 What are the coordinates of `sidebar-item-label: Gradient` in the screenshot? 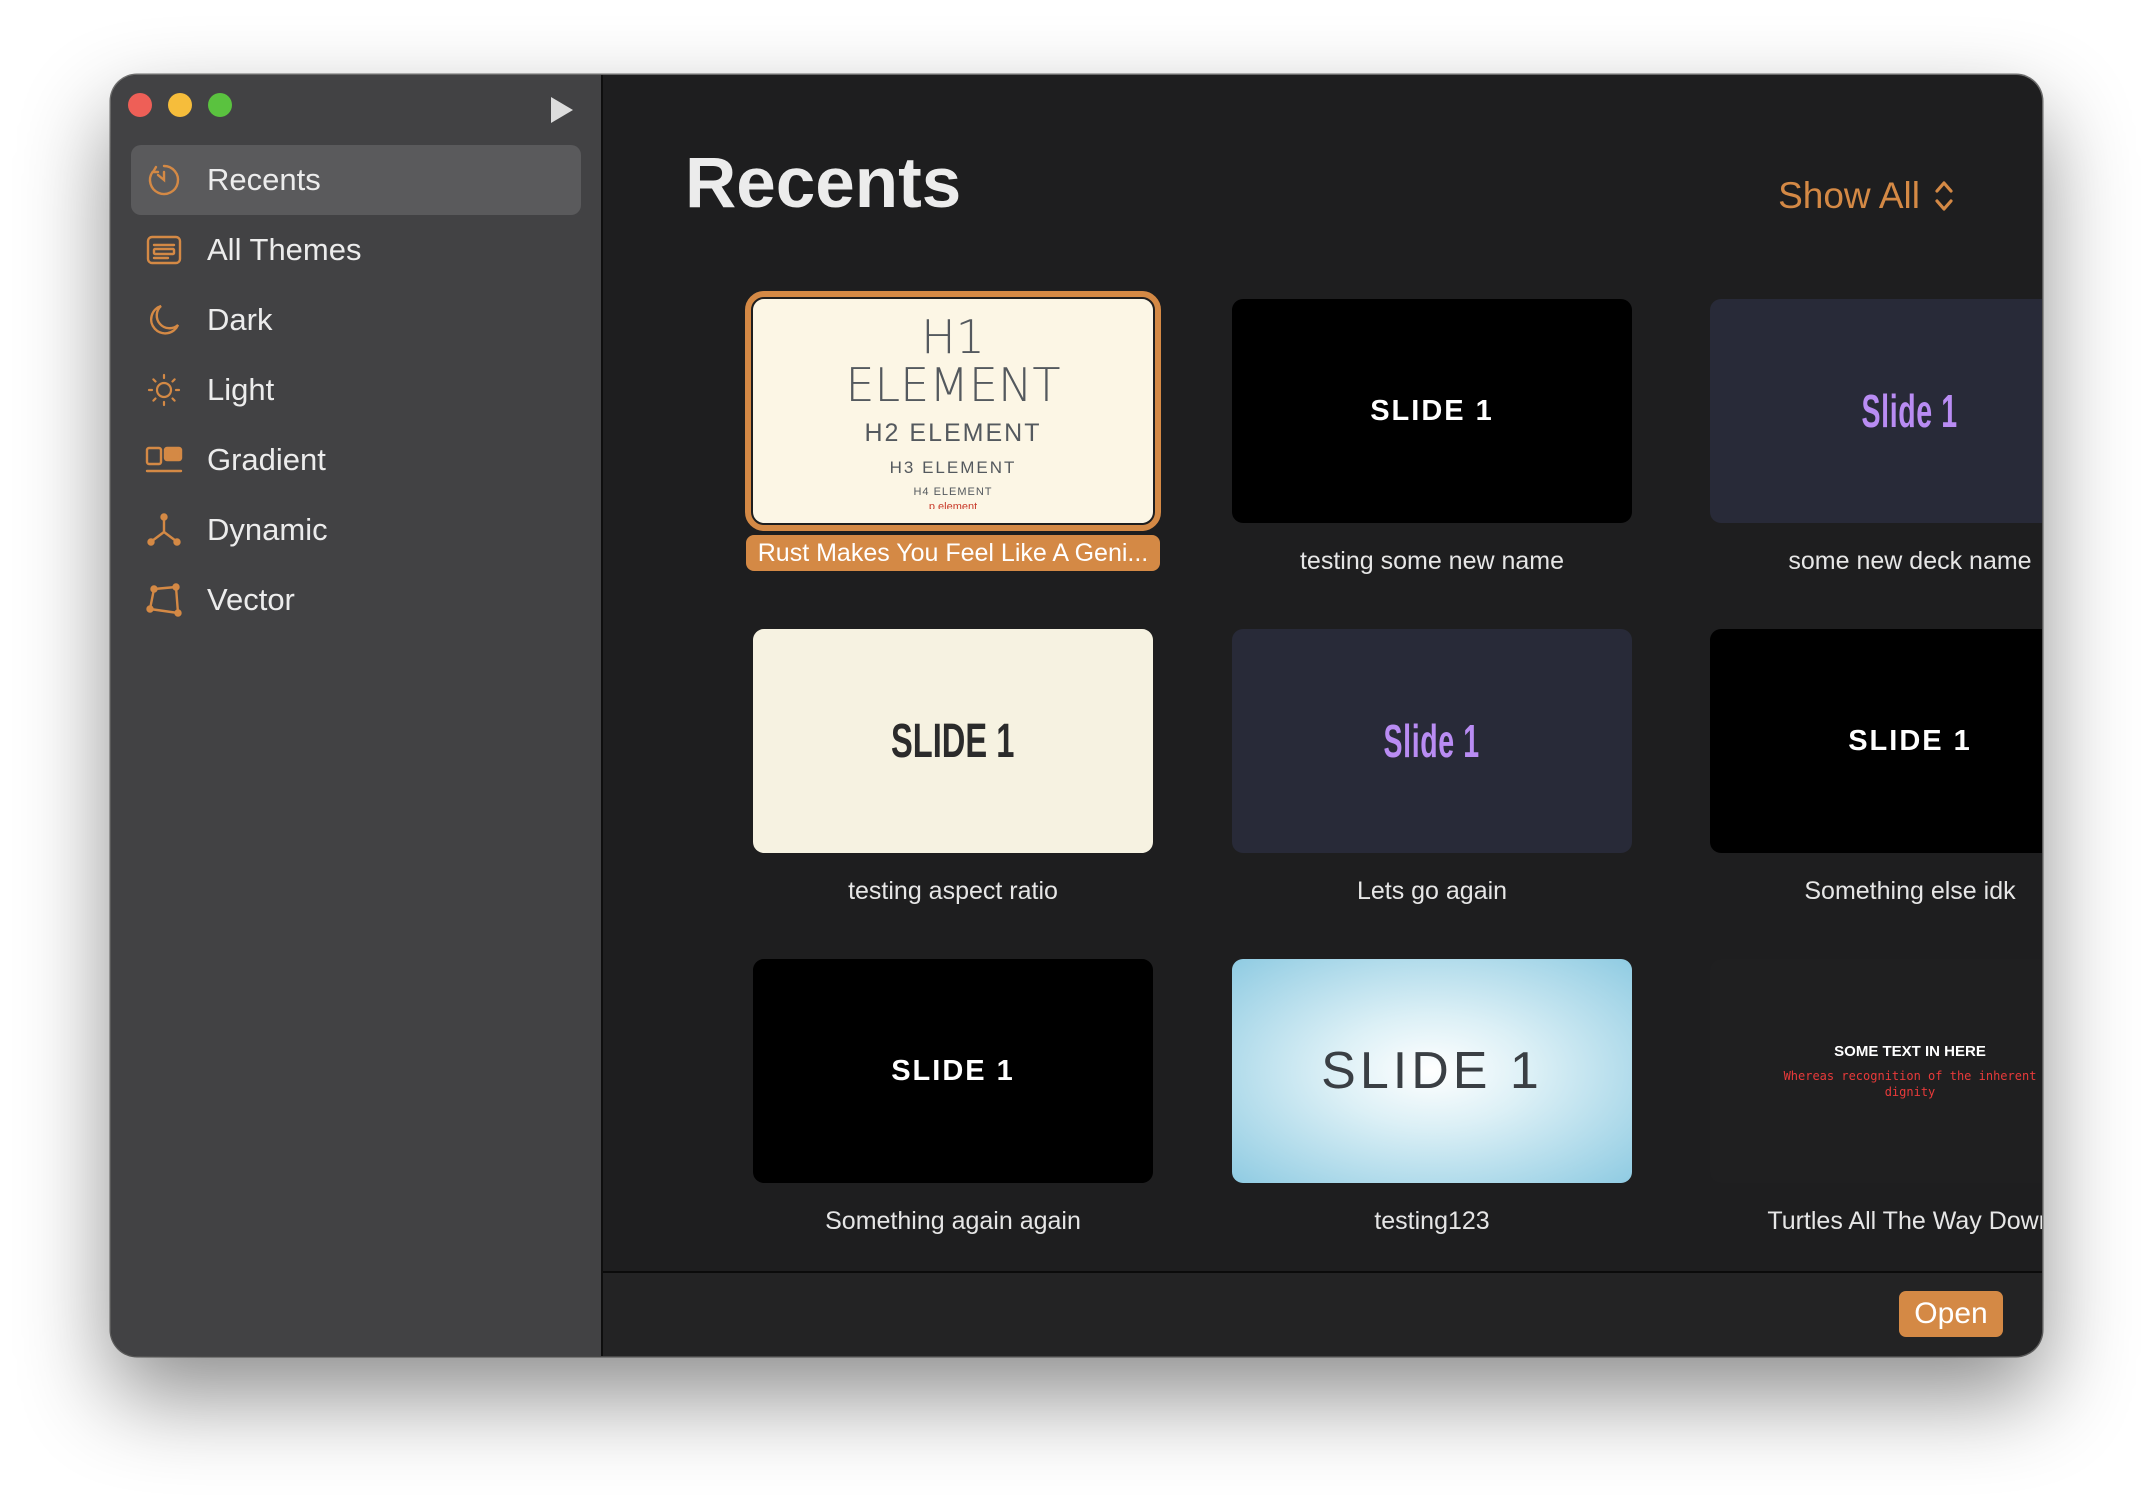 It's located at (266, 459).